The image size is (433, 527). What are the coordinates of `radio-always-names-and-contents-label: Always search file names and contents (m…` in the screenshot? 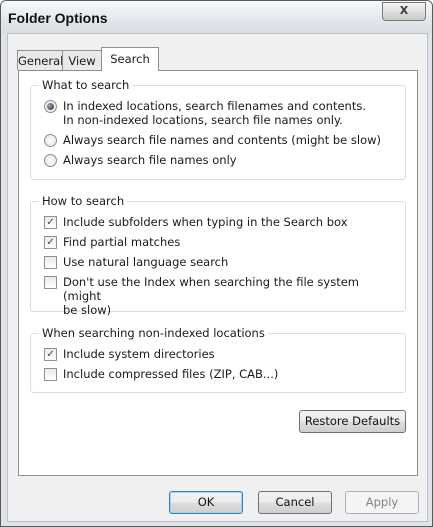 It's located at (222, 140).